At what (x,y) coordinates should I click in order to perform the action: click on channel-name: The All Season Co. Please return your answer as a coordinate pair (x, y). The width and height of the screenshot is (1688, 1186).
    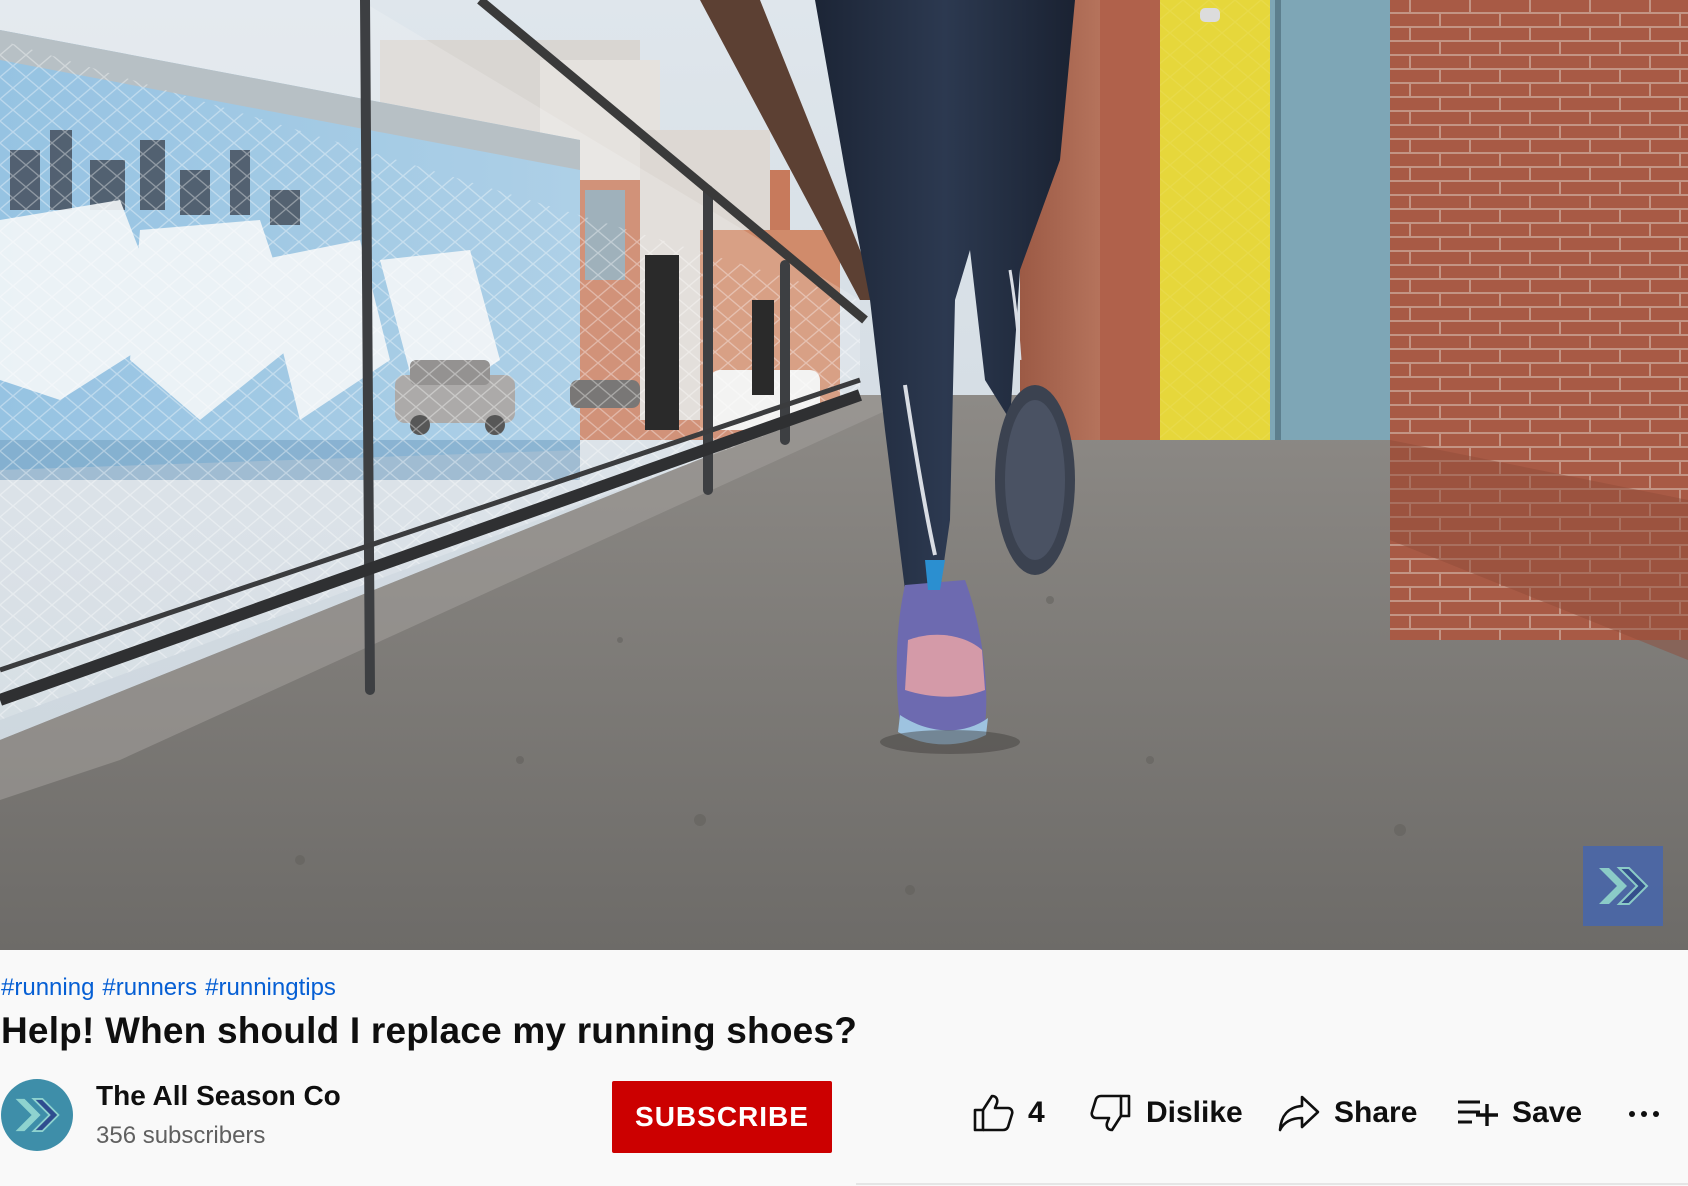
    Looking at the image, I should click on (218, 1096).